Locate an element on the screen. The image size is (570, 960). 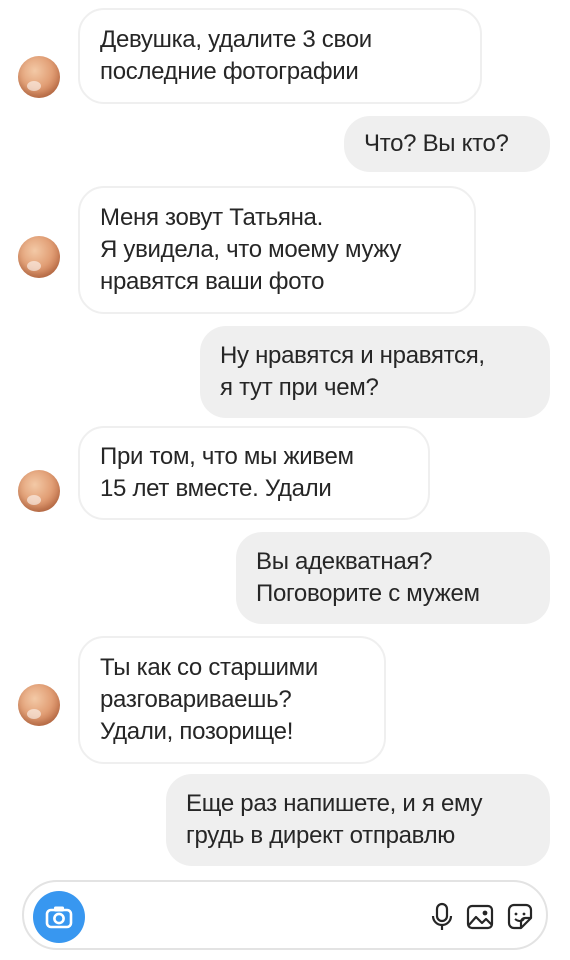
message-outgoing: Что? Вы кто? is located at coordinates (447, 144).